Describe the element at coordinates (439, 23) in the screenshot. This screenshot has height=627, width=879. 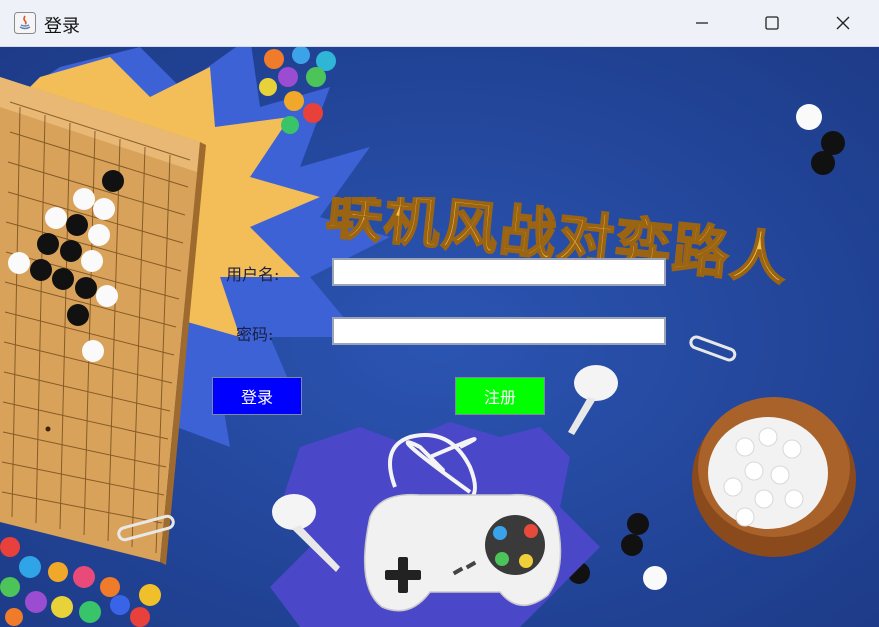
I see `title-bar: 登录` at that location.